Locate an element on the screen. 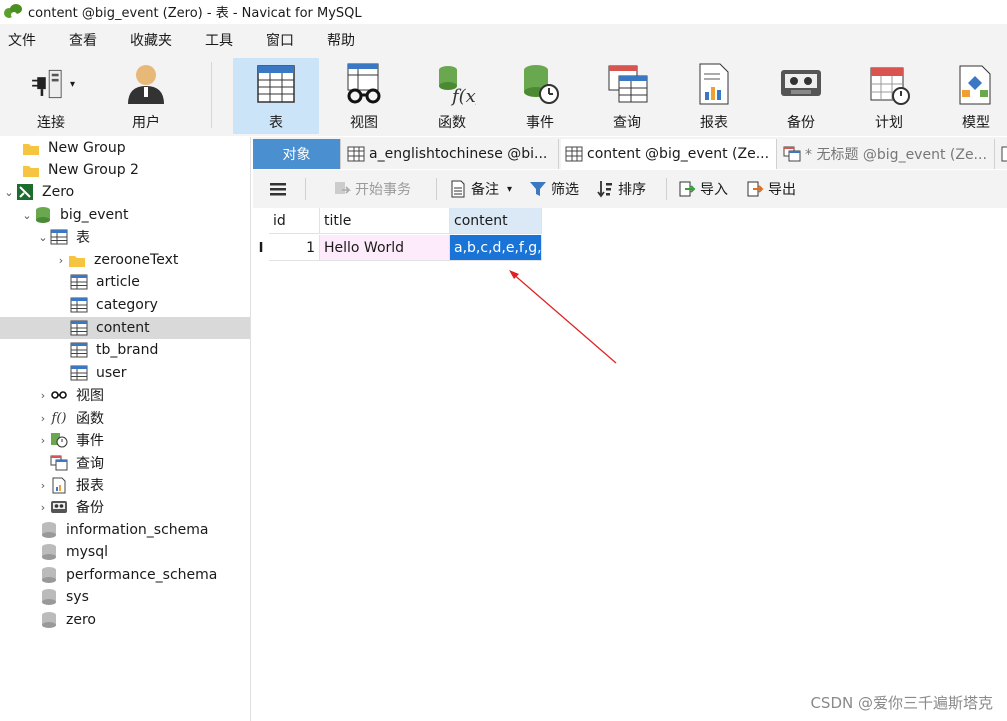 The width and height of the screenshot is (1007, 721). watermark: CSDN @爱你三千遍斯塔克 is located at coordinates (901, 703).